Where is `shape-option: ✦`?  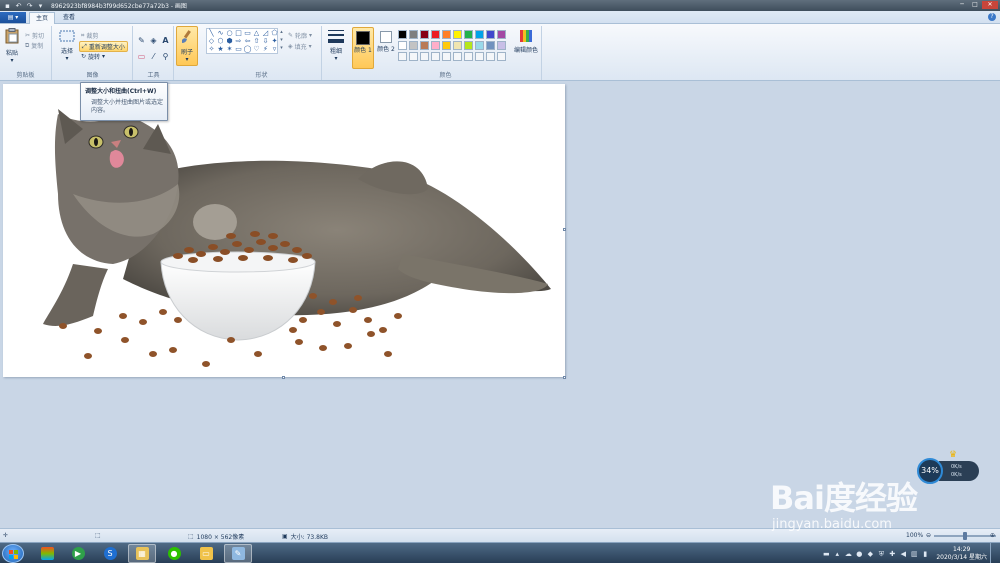 shape-option: ✦ is located at coordinates (274, 41).